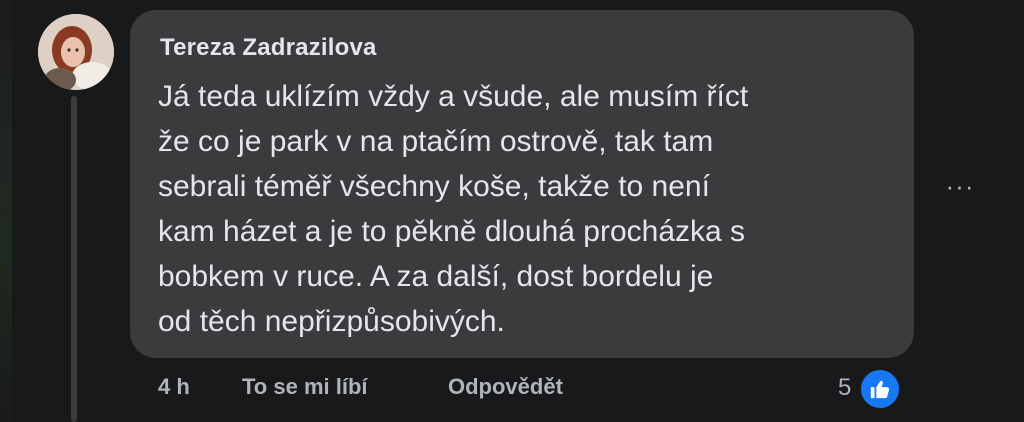 The width and height of the screenshot is (1024, 422). I want to click on avatar, so click(76, 52).